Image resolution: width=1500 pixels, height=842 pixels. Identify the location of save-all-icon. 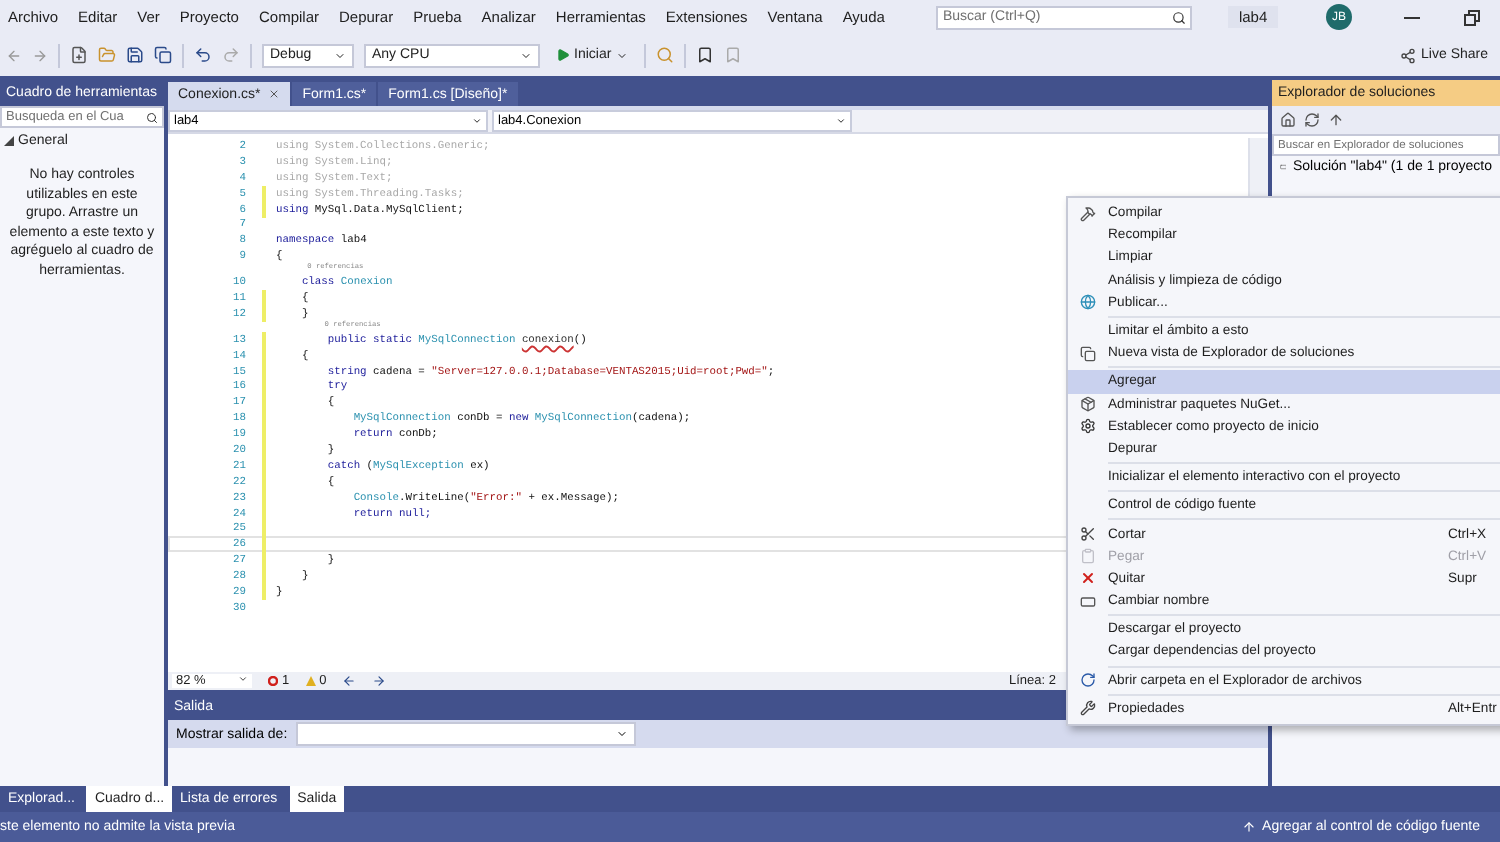
(163, 55).